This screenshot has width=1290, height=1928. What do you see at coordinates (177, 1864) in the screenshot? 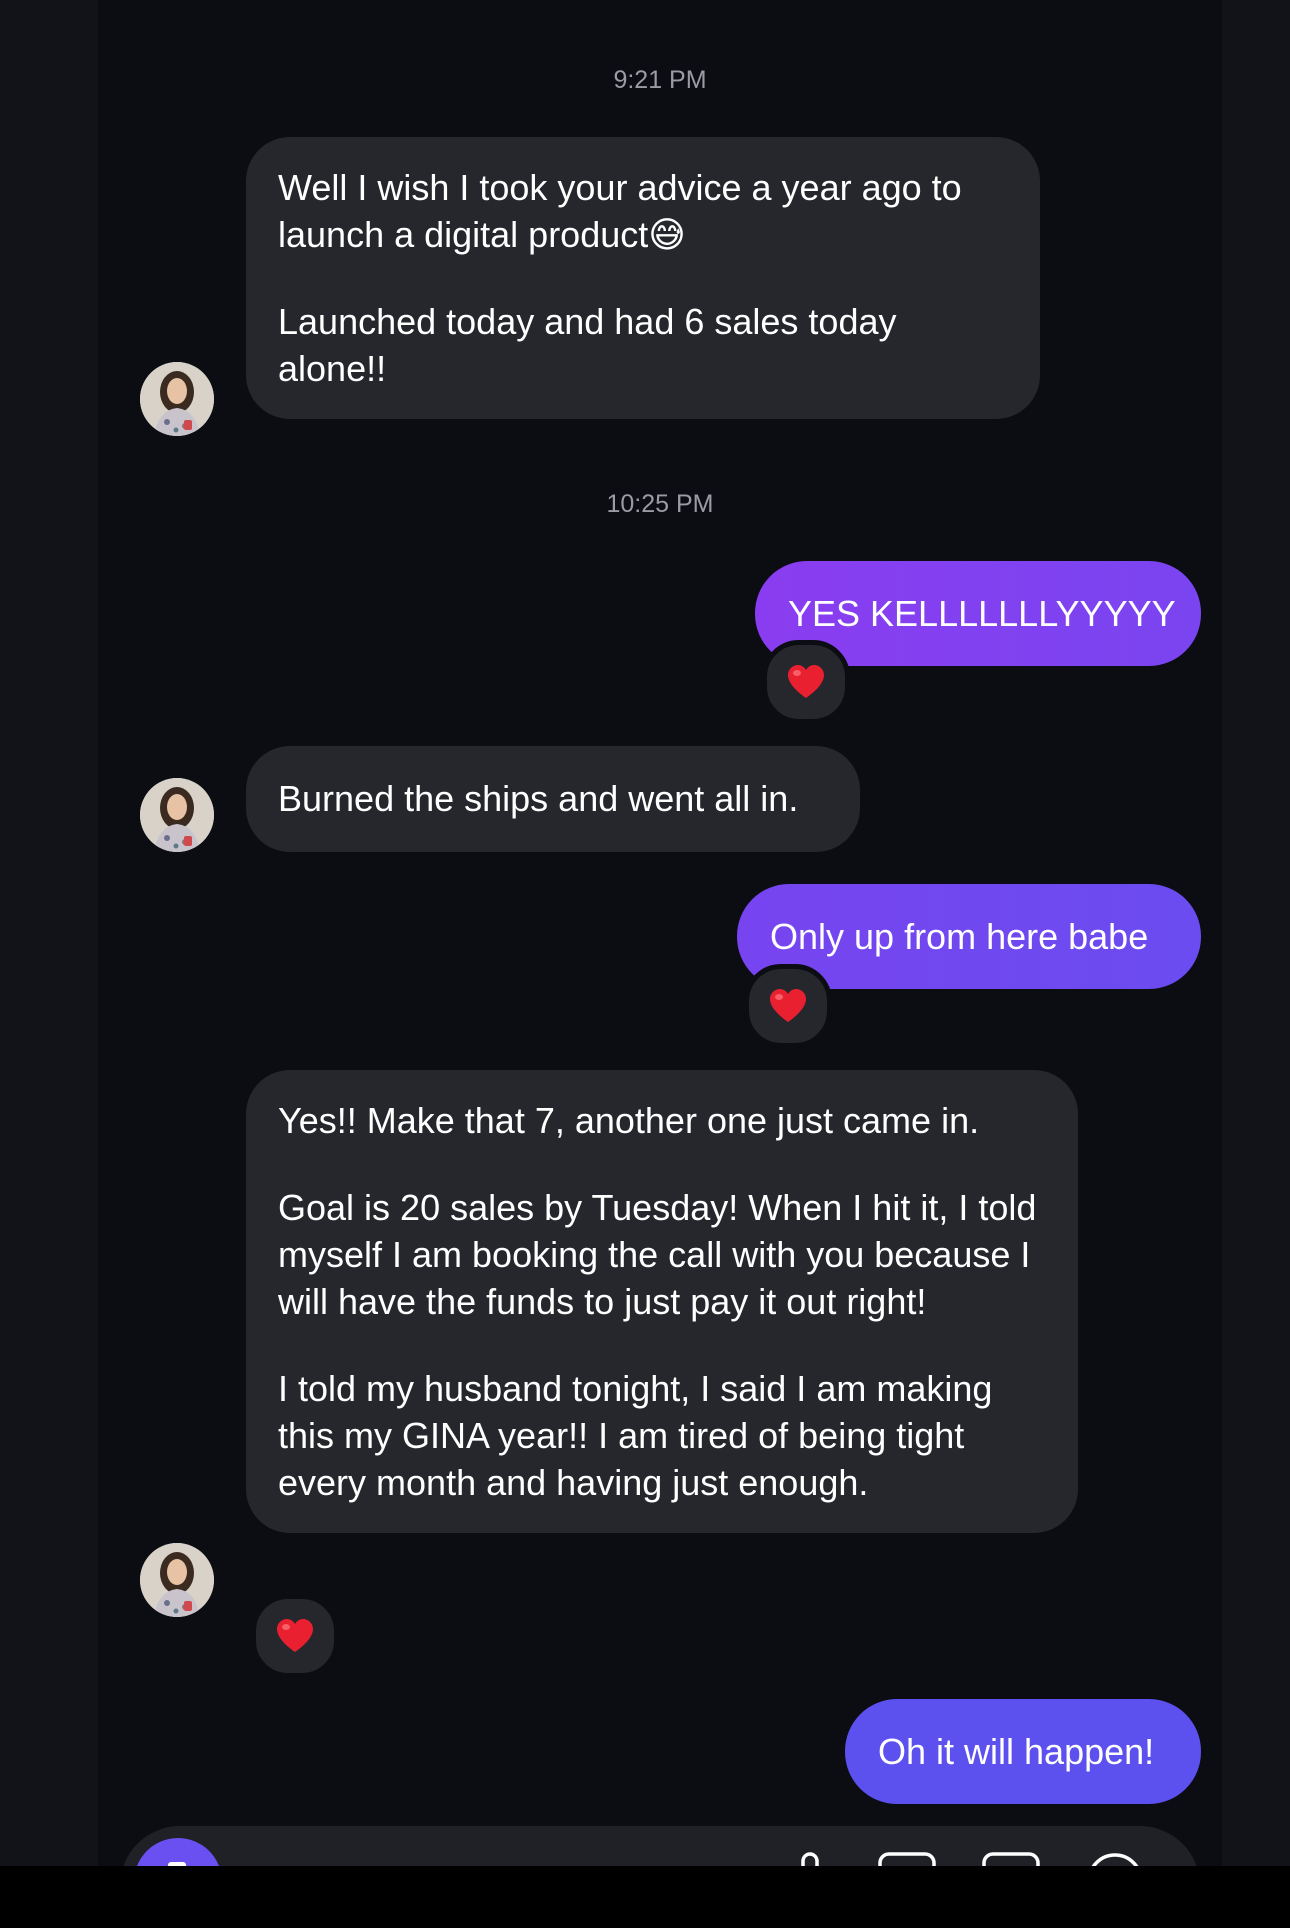
I see `camera-icon` at bounding box center [177, 1864].